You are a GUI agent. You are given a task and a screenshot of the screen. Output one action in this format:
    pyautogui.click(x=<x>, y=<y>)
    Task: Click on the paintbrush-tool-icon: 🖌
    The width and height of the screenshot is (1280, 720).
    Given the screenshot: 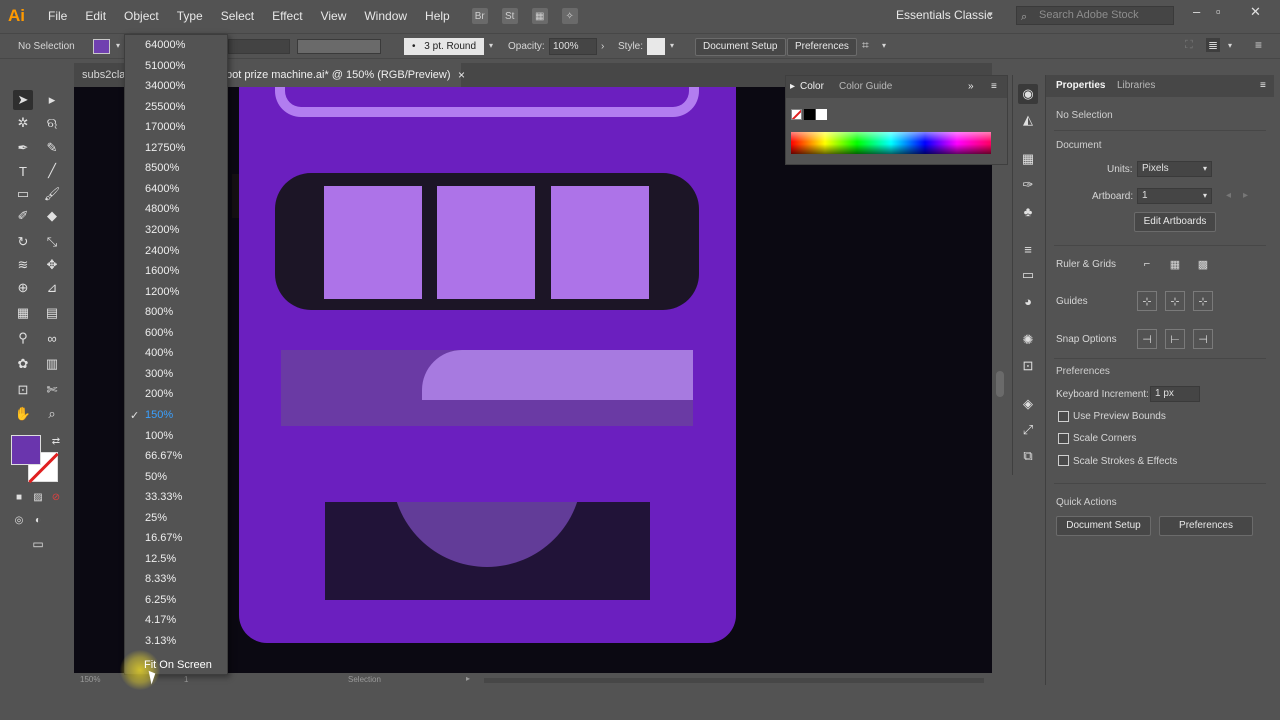 What is the action you would take?
    pyautogui.click(x=52, y=194)
    